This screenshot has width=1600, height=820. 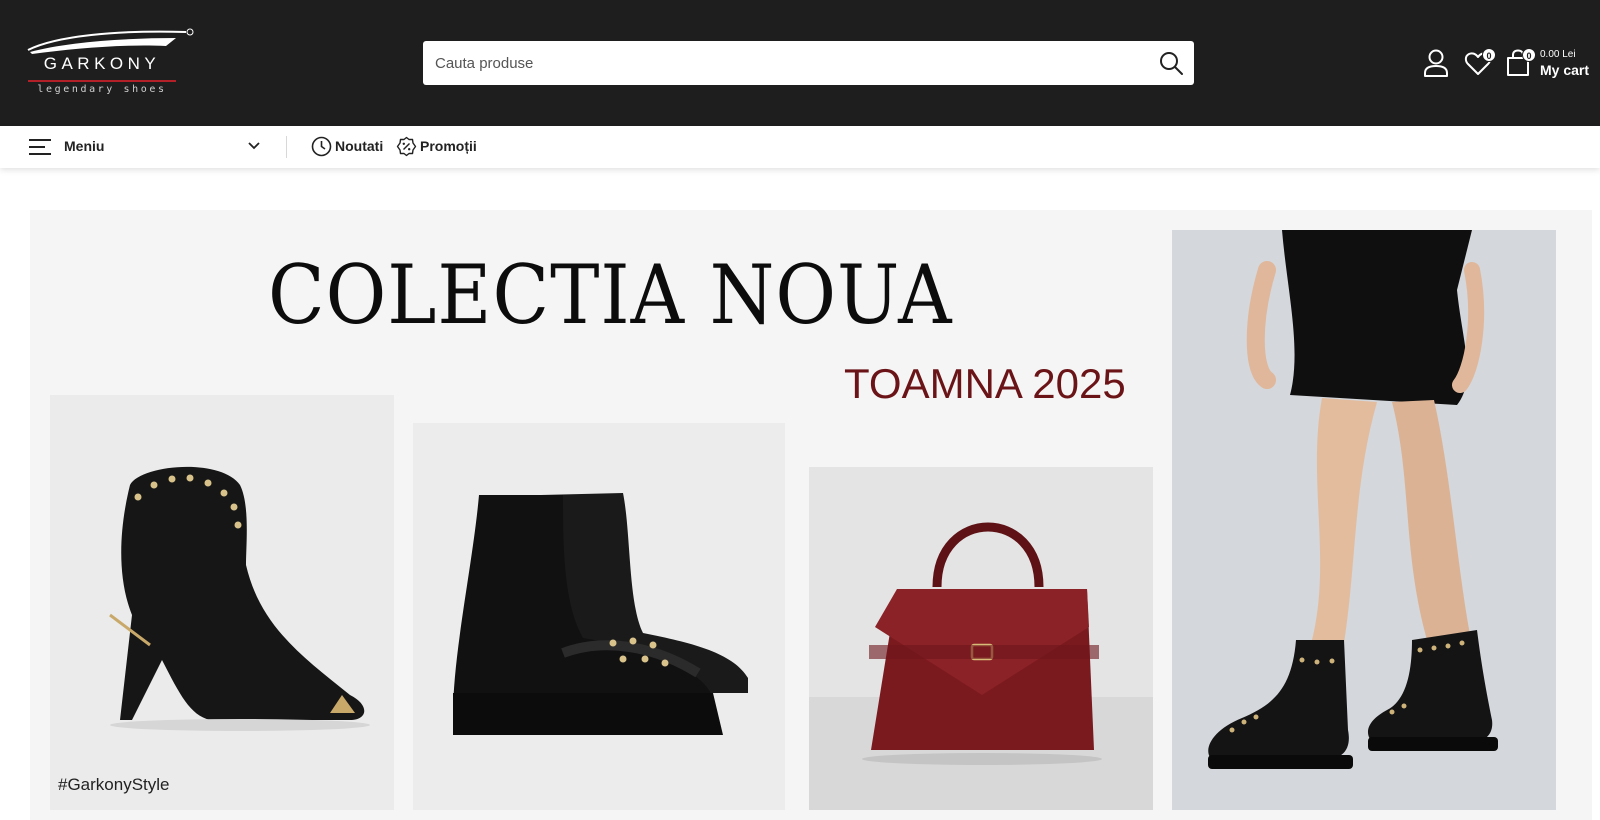 I want to click on cart-button: 0, so click(x=1522, y=63).